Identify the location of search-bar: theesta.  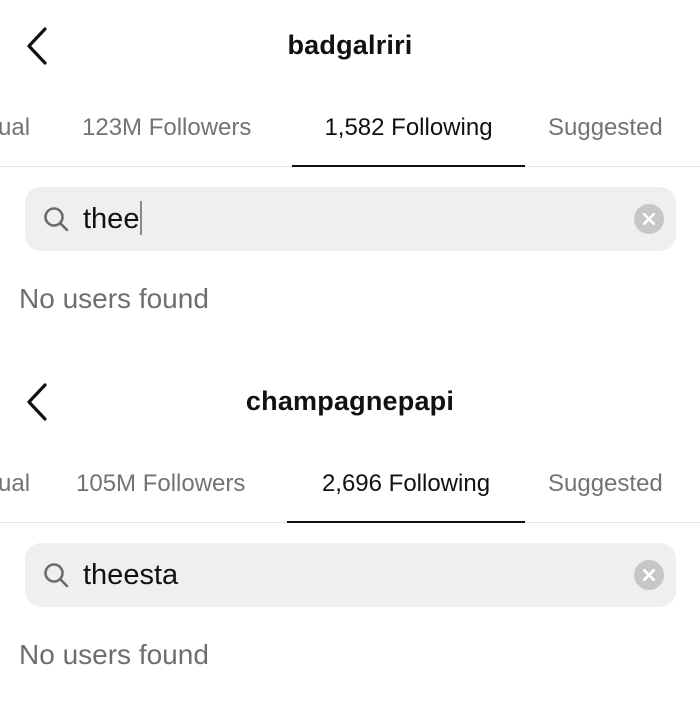
(350, 575).